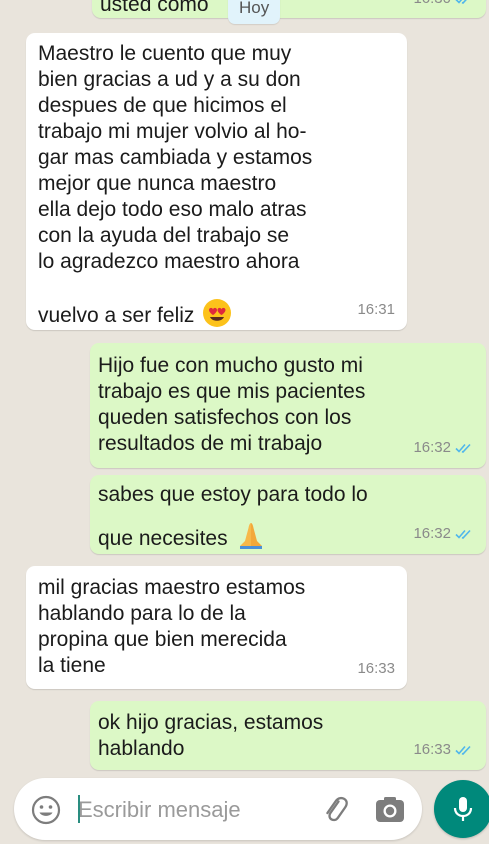  I want to click on message-meta: 16:31, so click(376, 310).